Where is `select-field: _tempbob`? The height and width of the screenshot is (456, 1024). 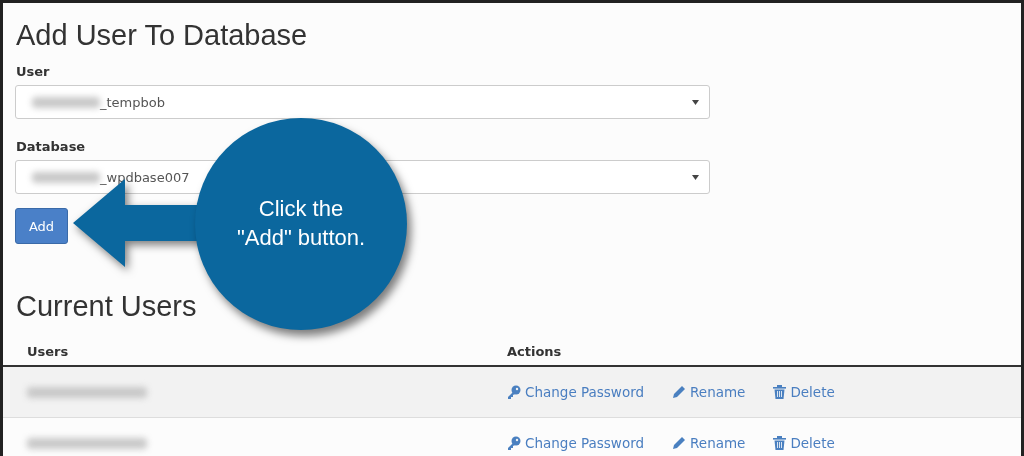
select-field: _tempbob is located at coordinates (362, 102).